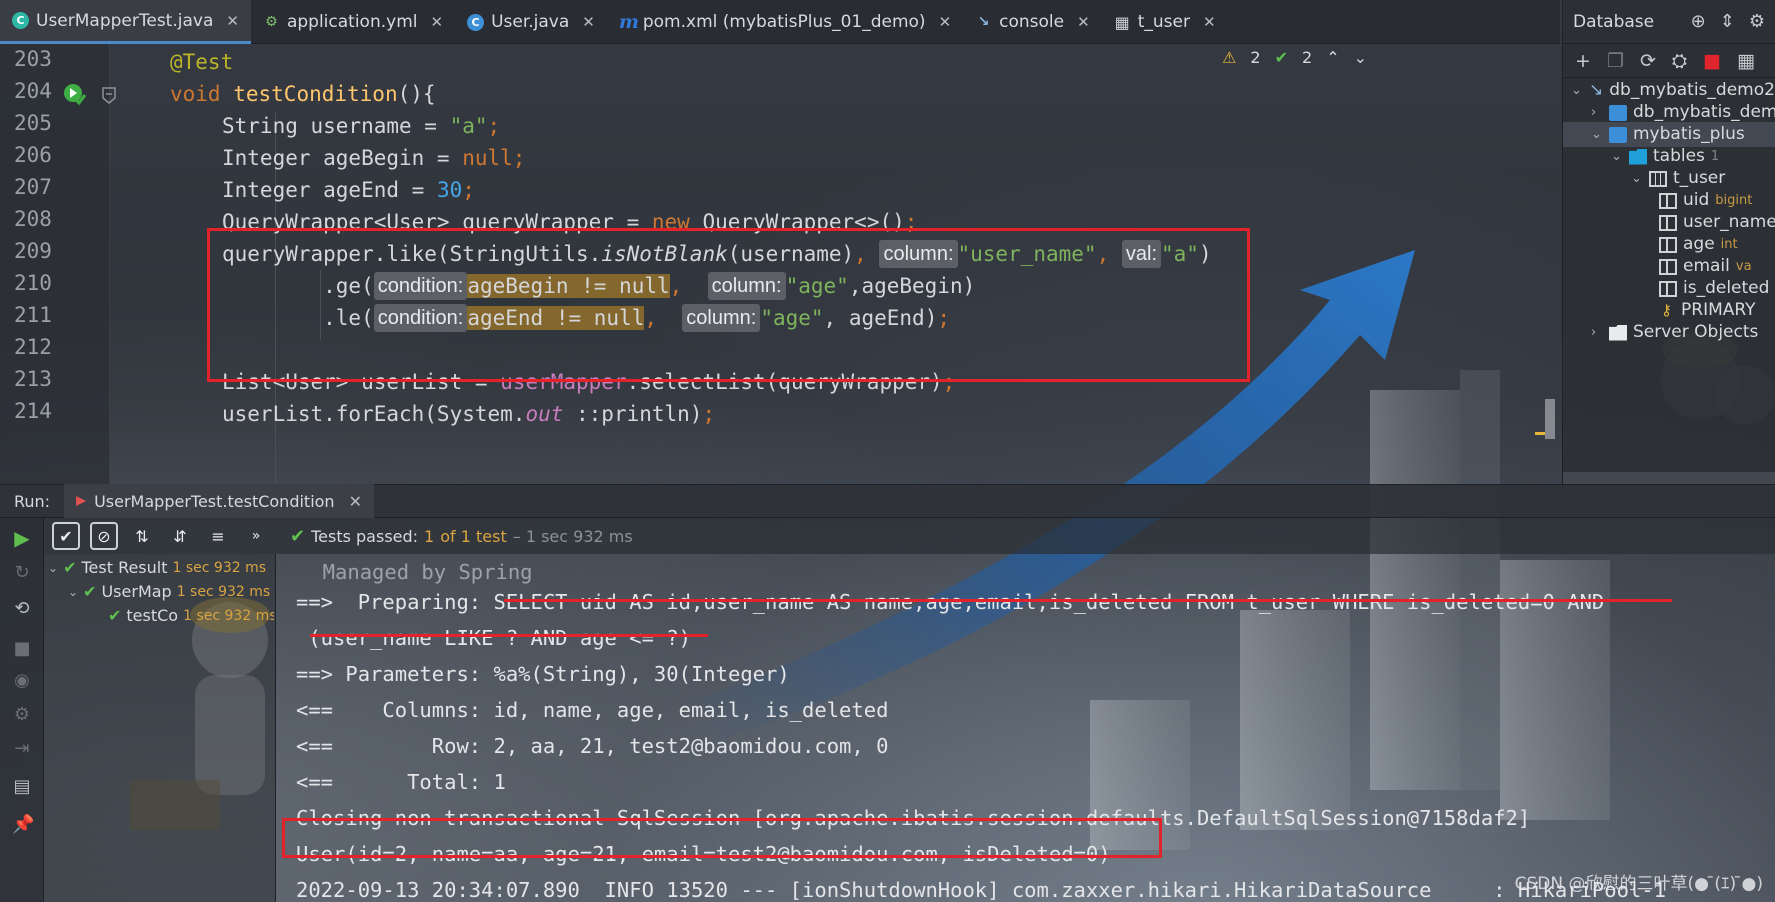  I want to click on schema-db-icon, so click(1618, 134).